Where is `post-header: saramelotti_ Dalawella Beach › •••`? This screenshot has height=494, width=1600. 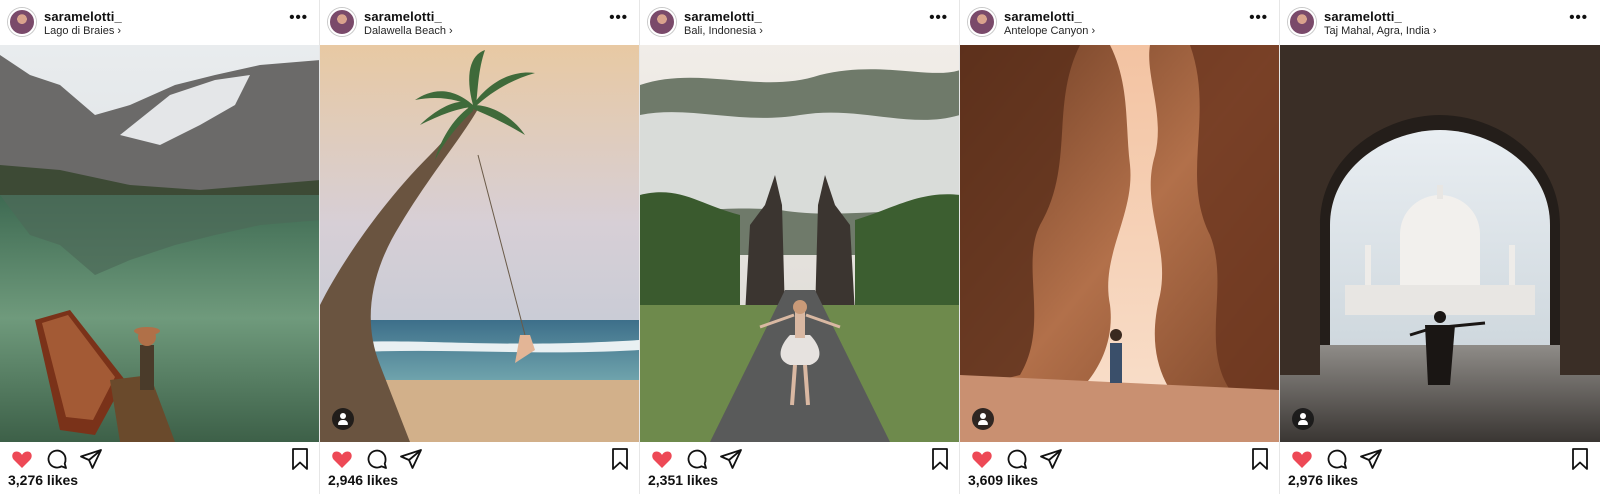
post-header: saramelotti_ Dalawella Beach › ••• is located at coordinates (479, 22).